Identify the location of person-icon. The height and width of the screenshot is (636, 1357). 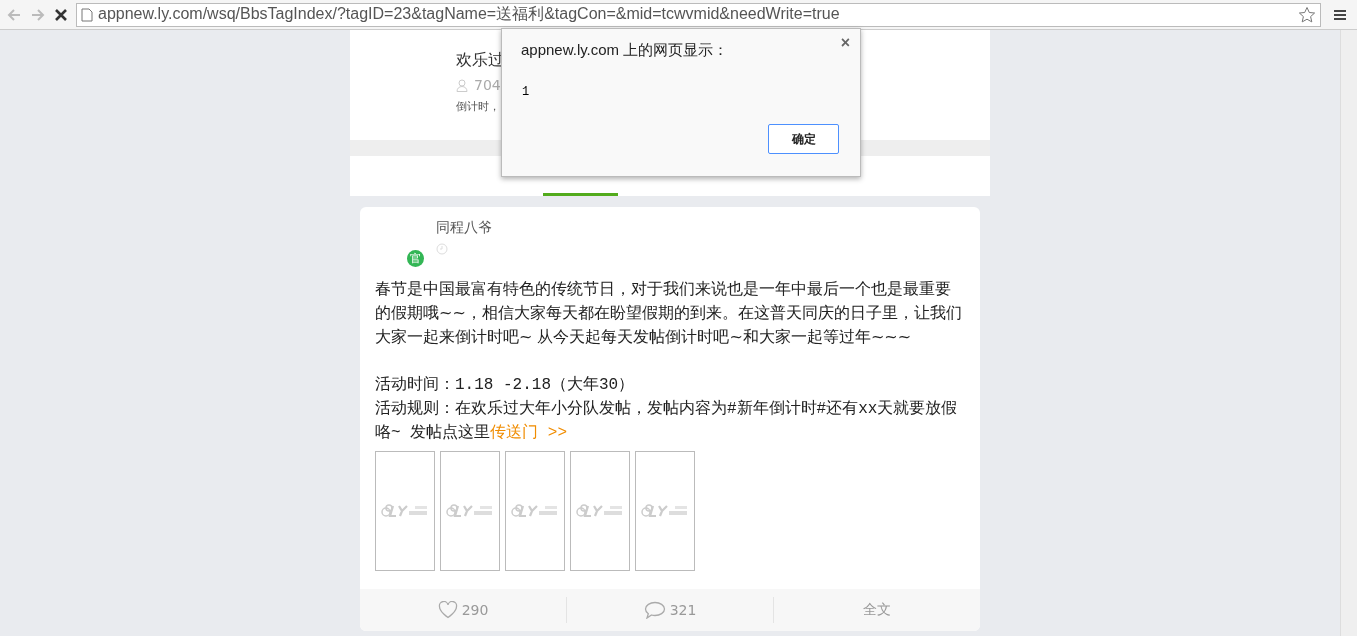
(462, 85).